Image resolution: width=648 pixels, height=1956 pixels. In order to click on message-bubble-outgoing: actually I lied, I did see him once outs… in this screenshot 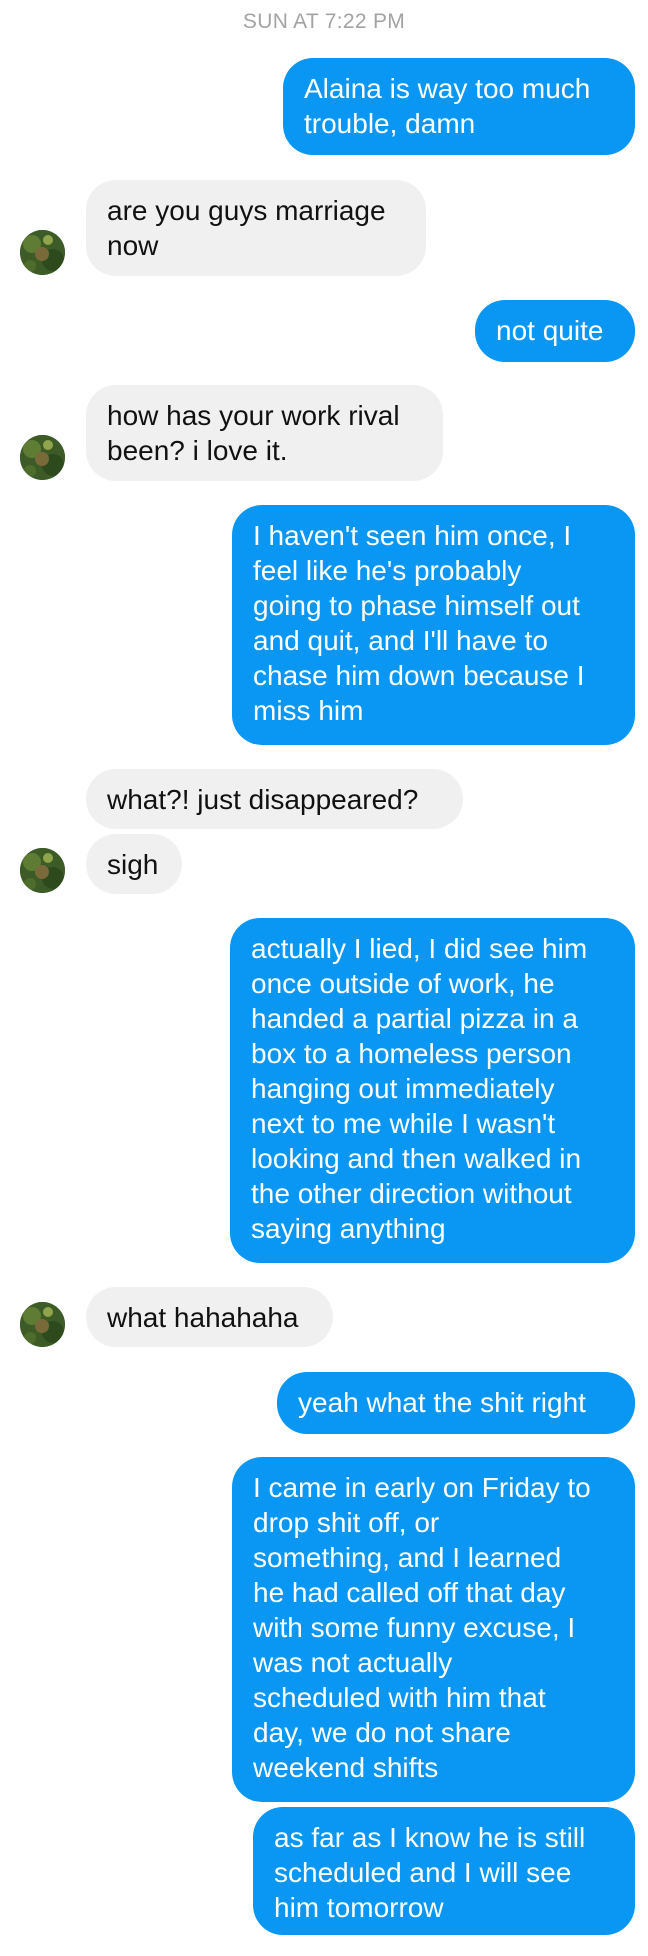, I will do `click(432, 1090)`.